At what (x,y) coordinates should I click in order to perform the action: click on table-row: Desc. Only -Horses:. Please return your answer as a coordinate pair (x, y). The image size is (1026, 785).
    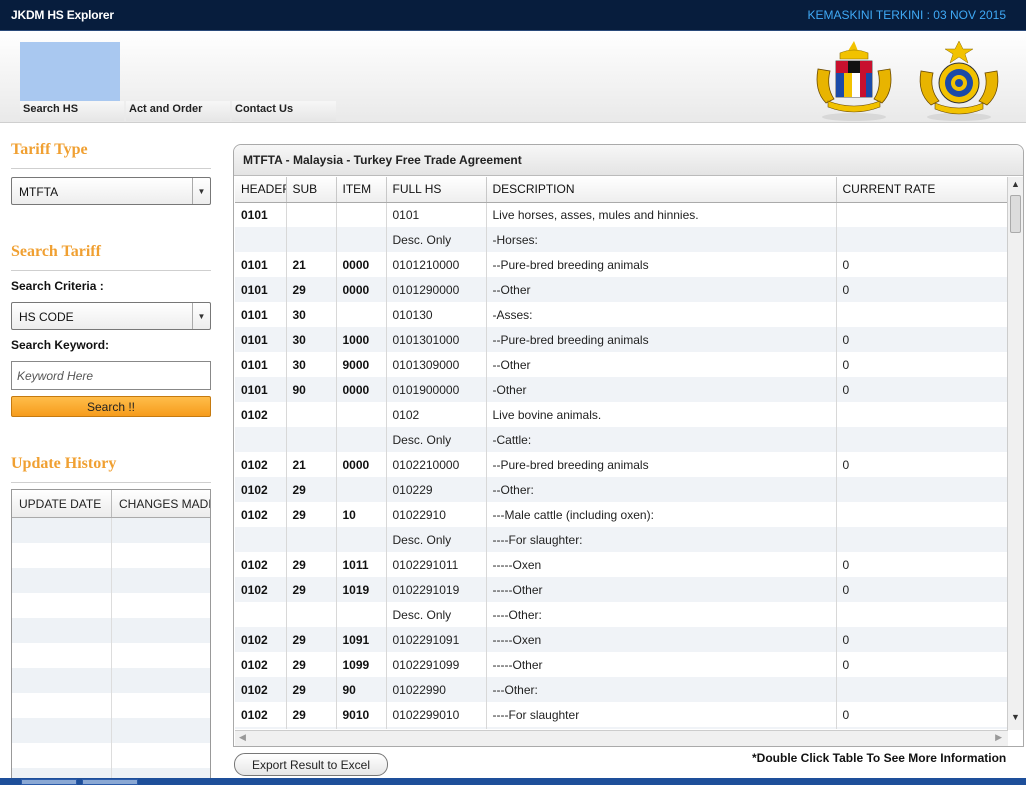
    Looking at the image, I should click on (621, 239).